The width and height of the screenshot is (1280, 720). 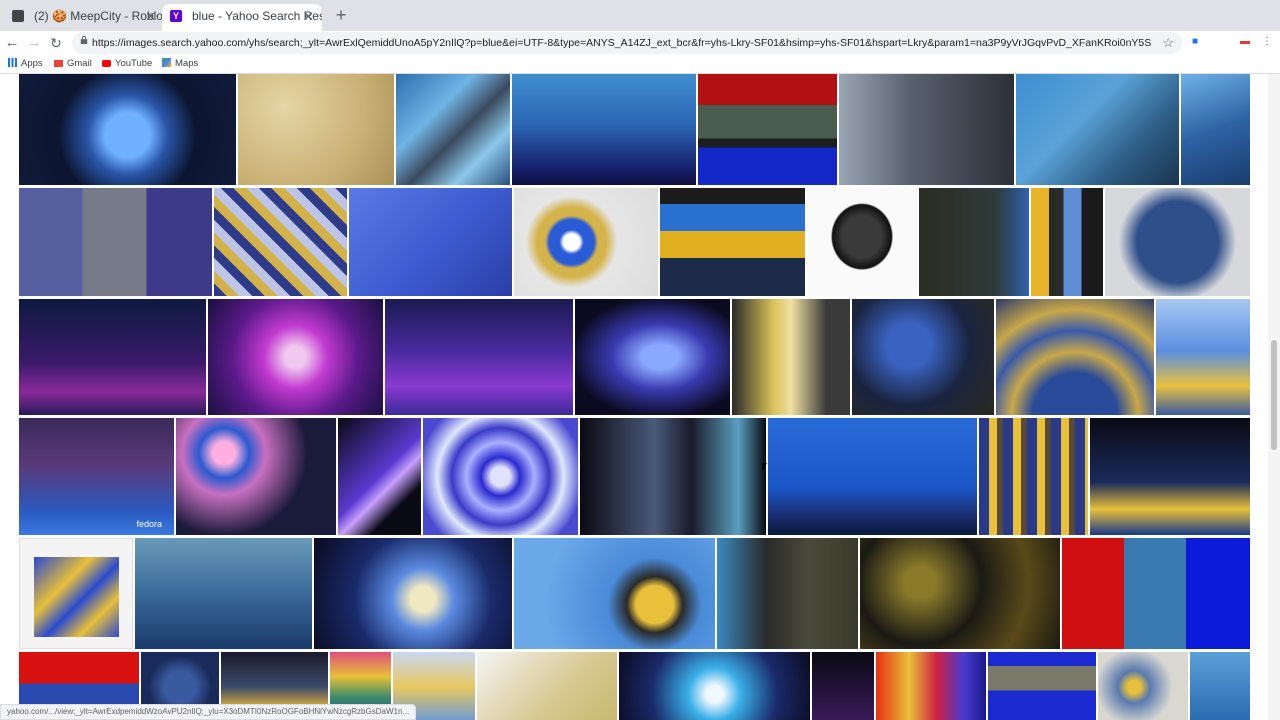 What do you see at coordinates (1168, 43) in the screenshot?
I see `bookmark-star-icon: ☆` at bounding box center [1168, 43].